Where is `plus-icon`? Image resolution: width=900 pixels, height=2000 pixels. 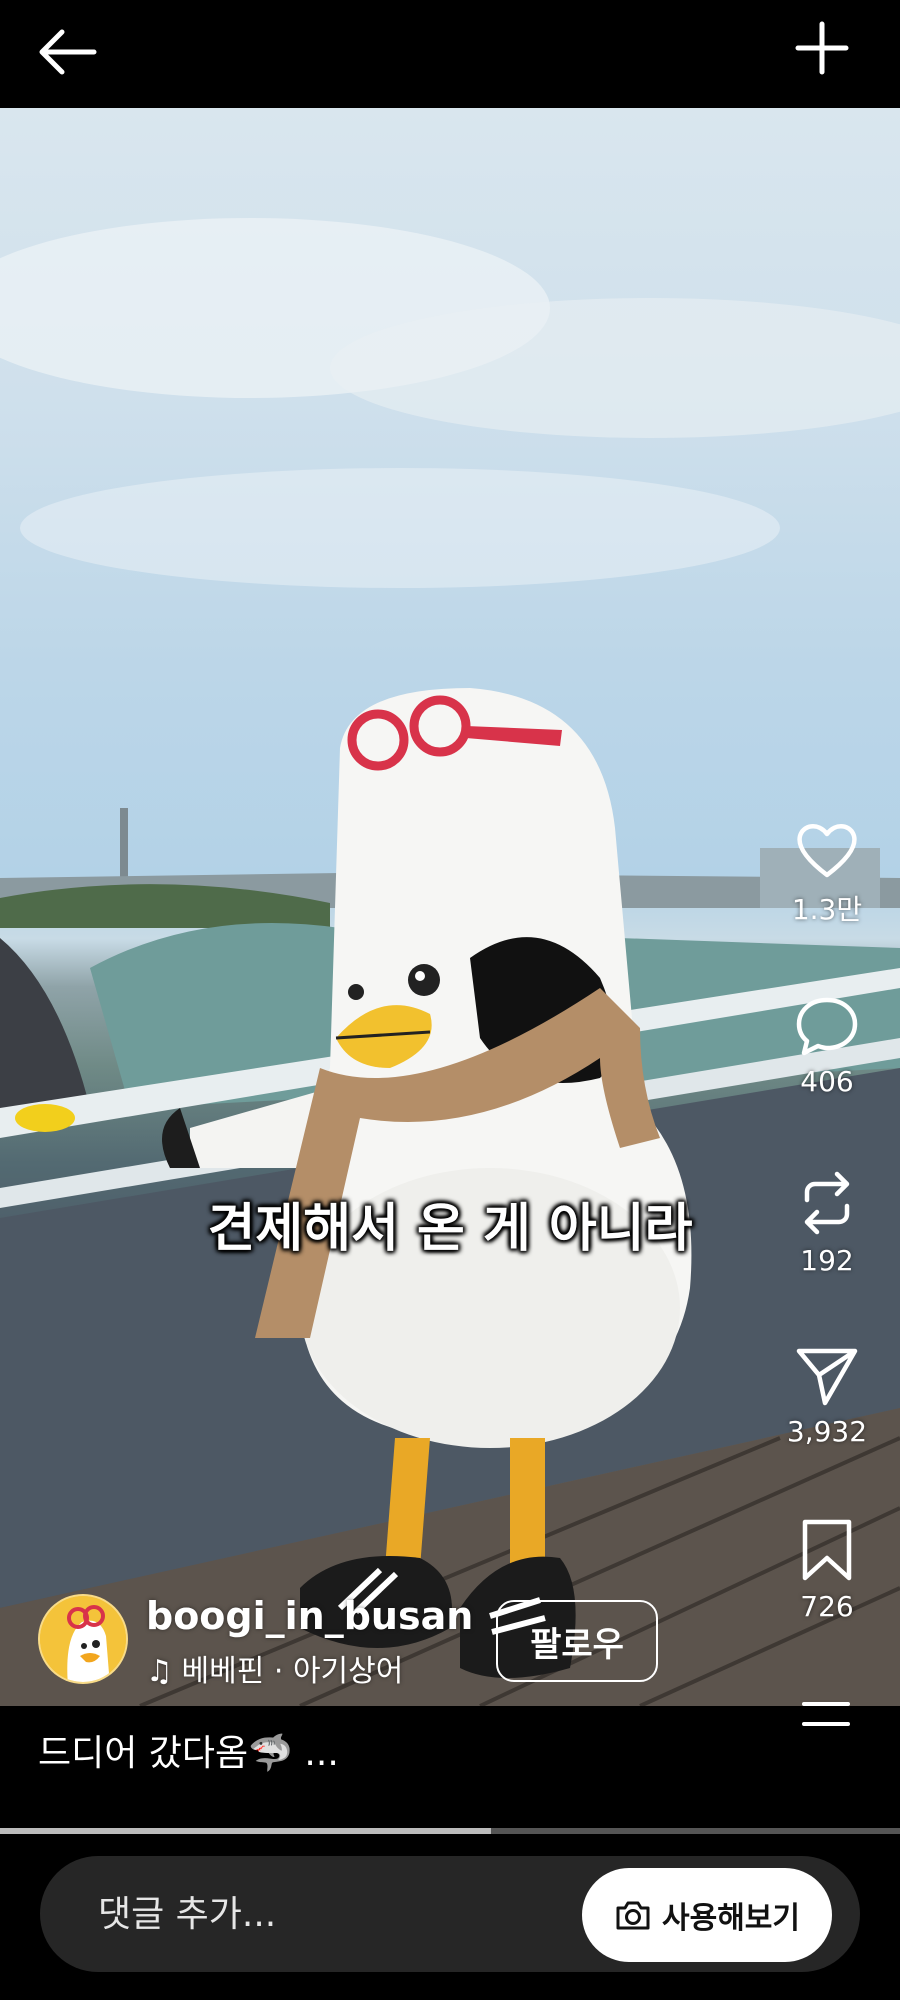 plus-icon is located at coordinates (822, 48).